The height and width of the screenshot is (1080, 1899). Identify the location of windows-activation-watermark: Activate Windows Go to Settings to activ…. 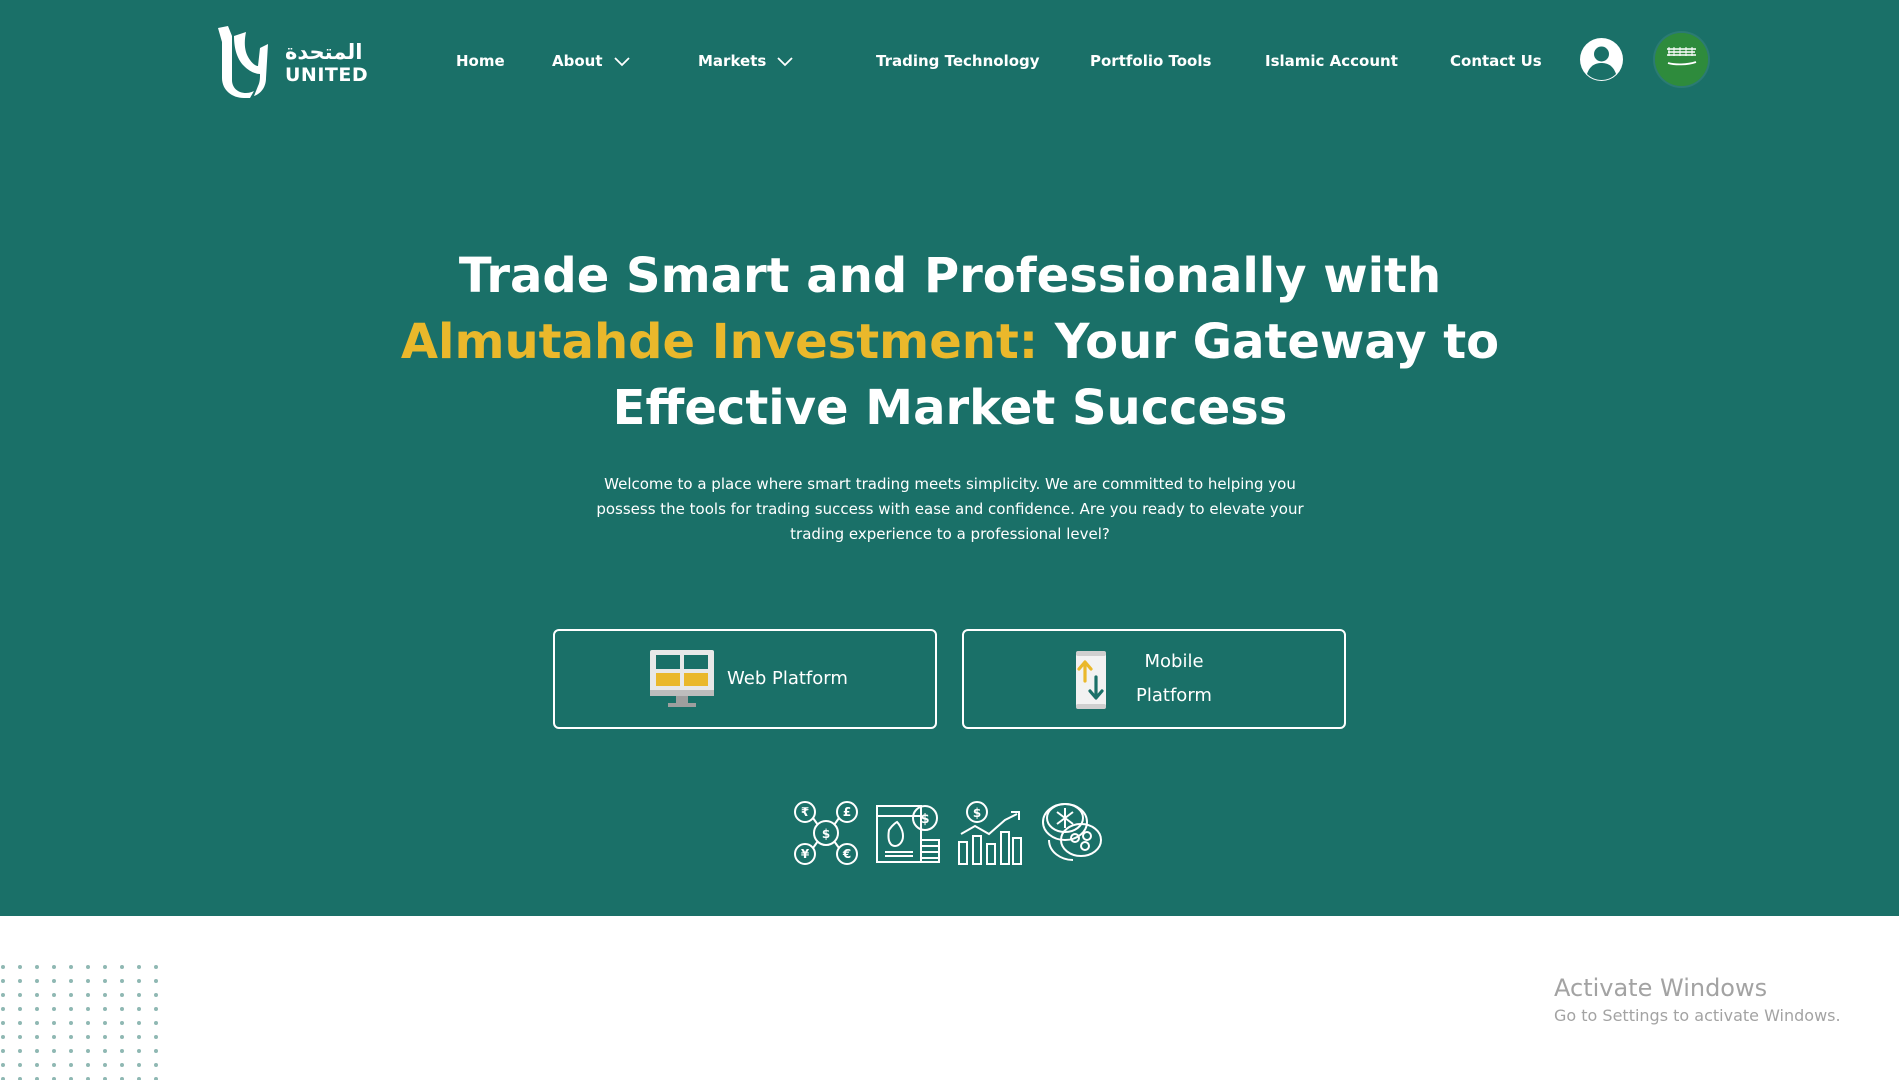
(1697, 1000).